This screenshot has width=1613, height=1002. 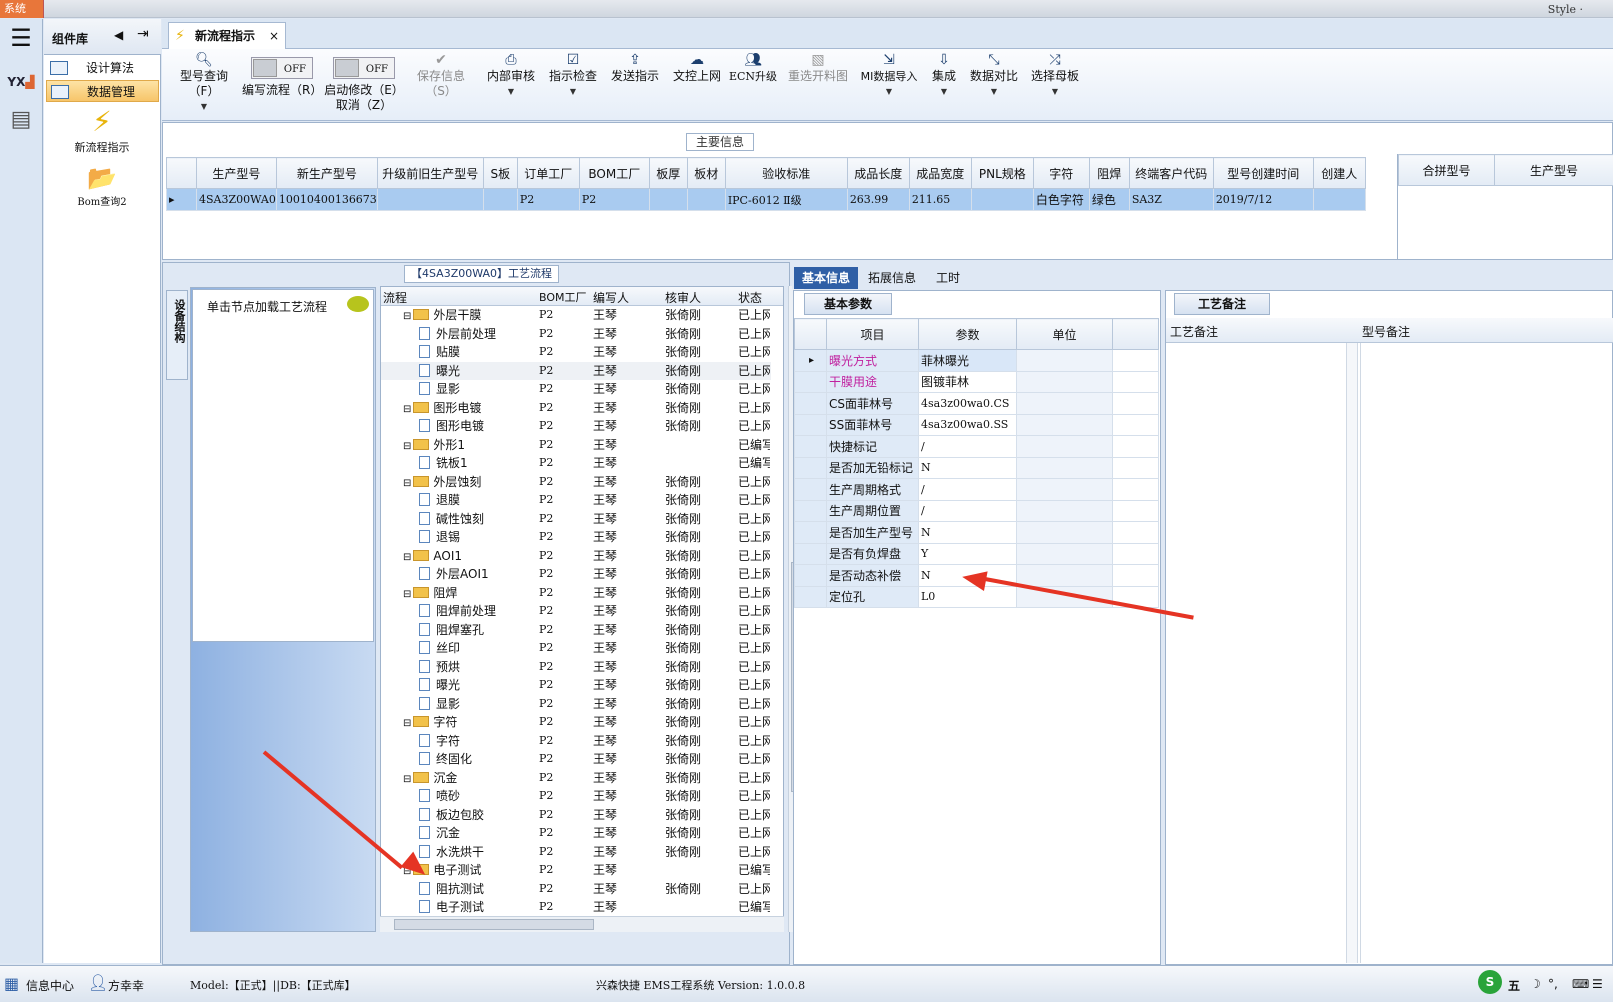 What do you see at coordinates (1263, 173) in the screenshot?
I see `column-header: 型号创建时间` at bounding box center [1263, 173].